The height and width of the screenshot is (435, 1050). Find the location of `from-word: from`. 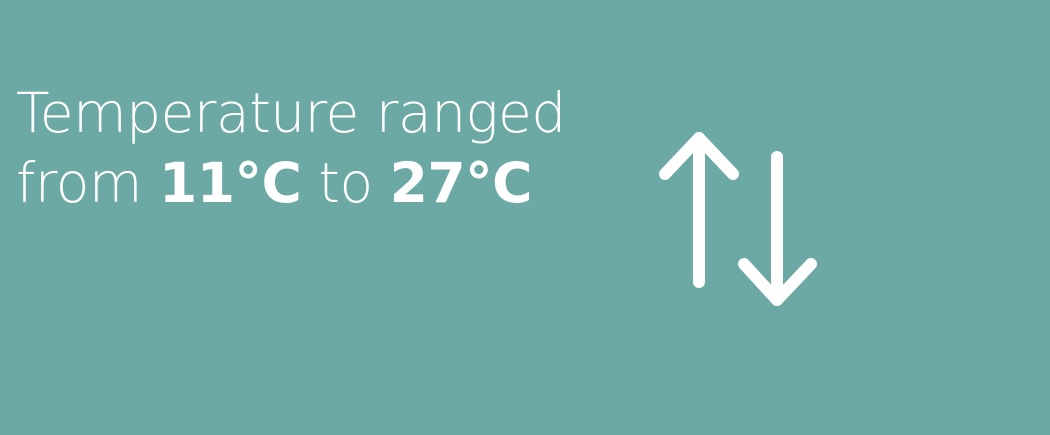

from-word: from is located at coordinates (79, 183).